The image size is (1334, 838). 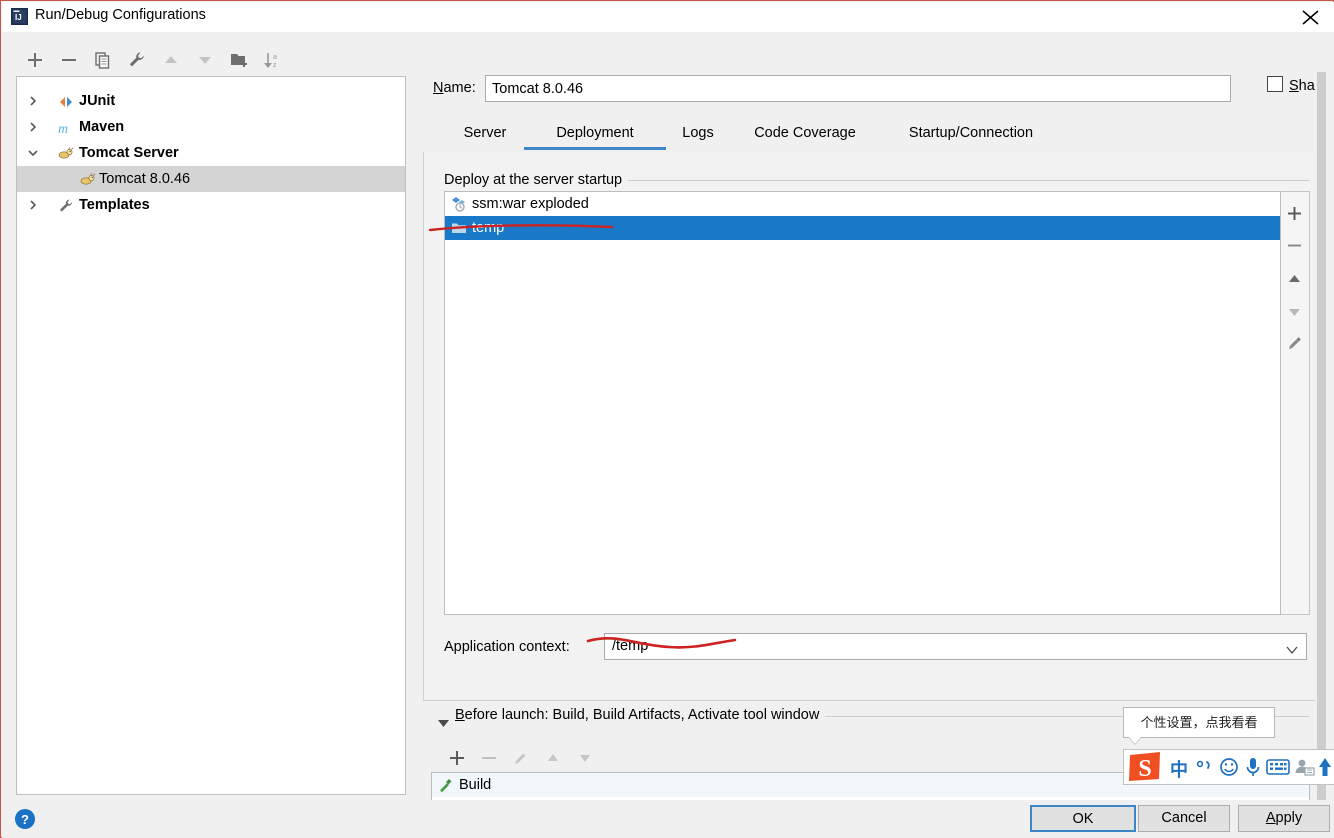 What do you see at coordinates (129, 153) in the screenshot?
I see `tree-item-label: Tomcat Server` at bounding box center [129, 153].